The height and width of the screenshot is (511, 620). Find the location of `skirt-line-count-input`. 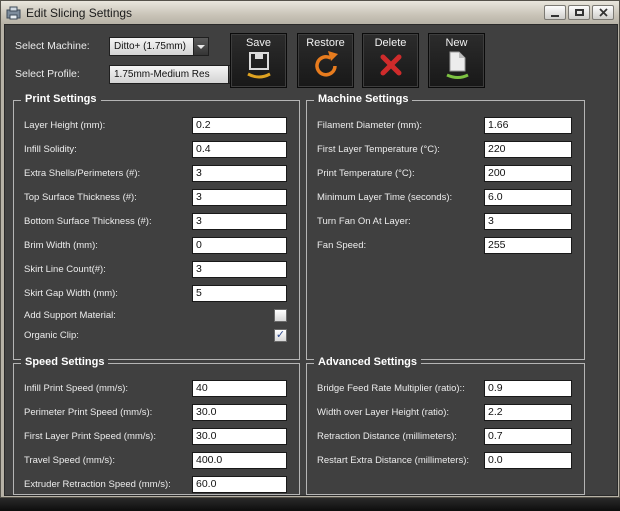

skirt-line-count-input is located at coordinates (239, 269).